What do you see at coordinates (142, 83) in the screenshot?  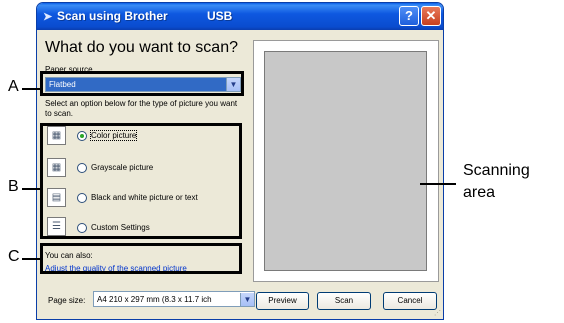 I see `annotation-box-a` at bounding box center [142, 83].